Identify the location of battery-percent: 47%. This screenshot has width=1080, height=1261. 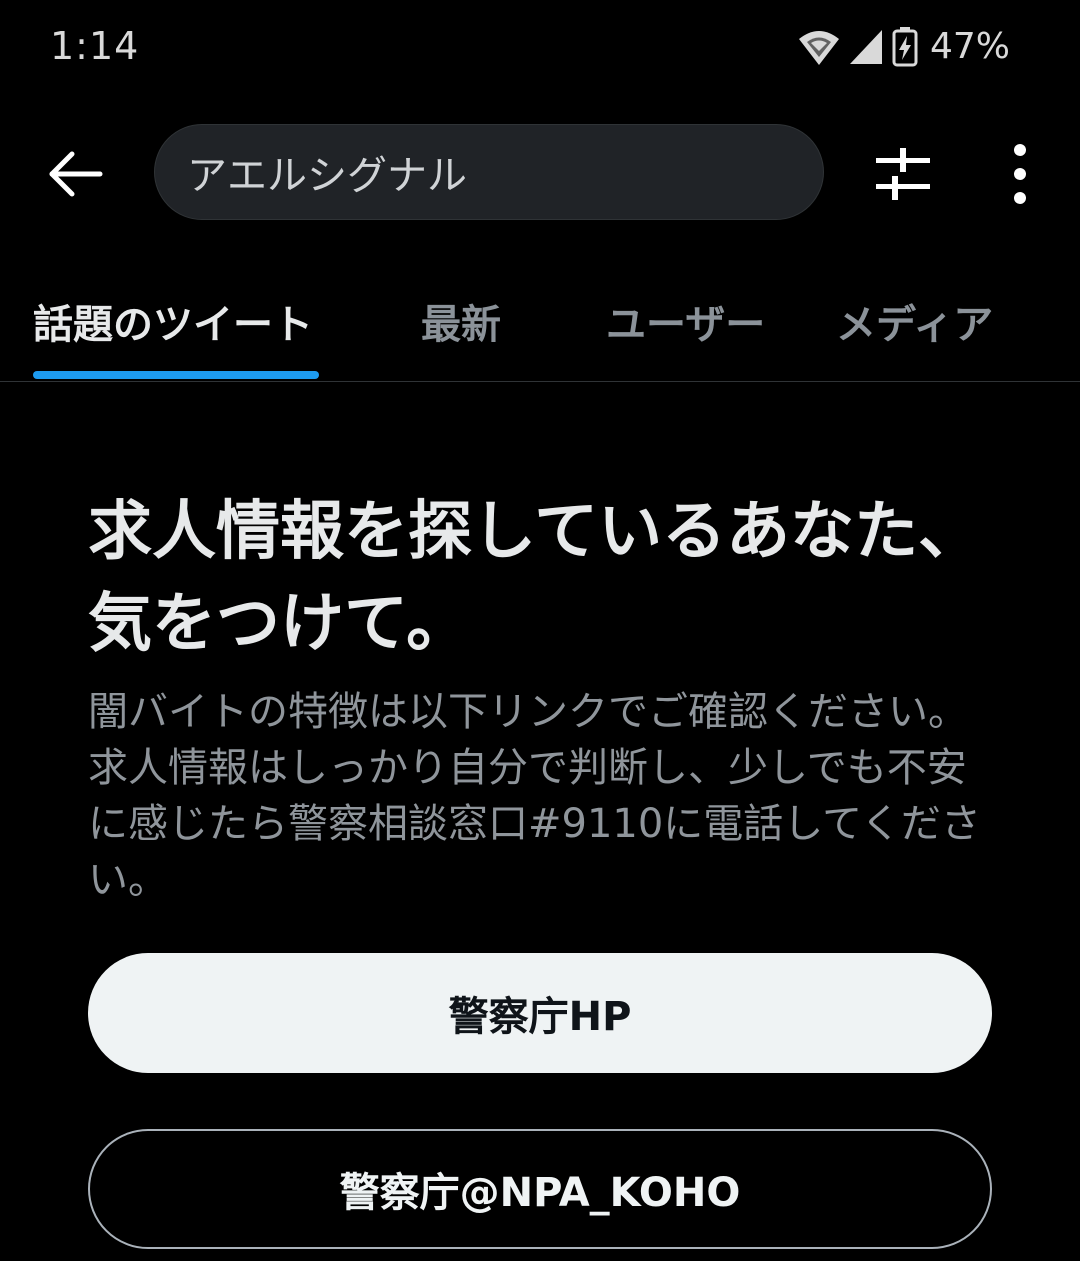
(969, 46).